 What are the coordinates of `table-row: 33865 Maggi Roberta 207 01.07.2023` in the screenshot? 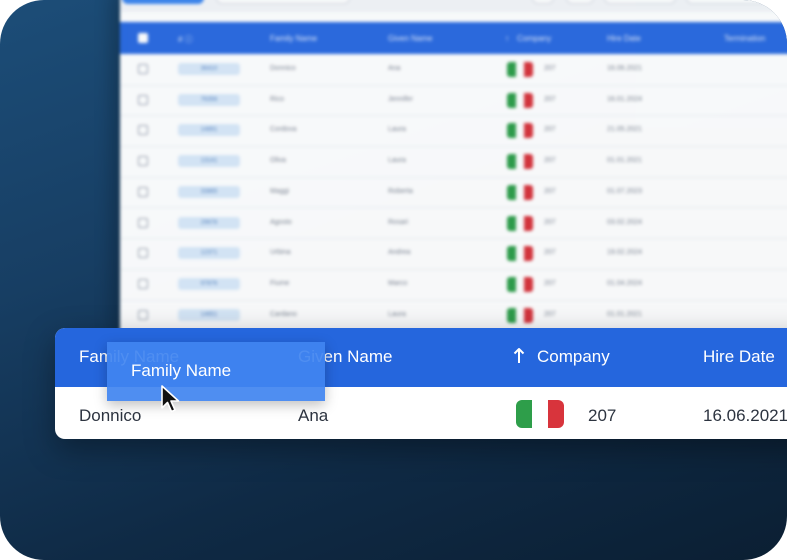 It's located at (453, 193).